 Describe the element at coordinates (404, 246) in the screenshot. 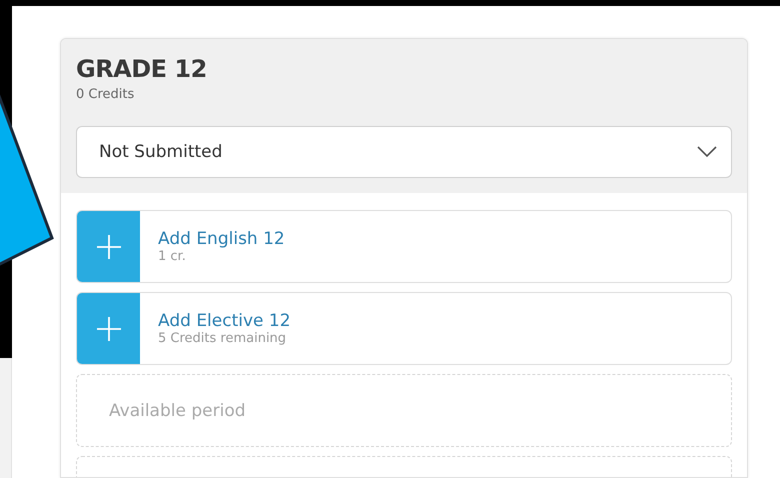

I see `add-course-item: Add English 12 1 cr.` at that location.